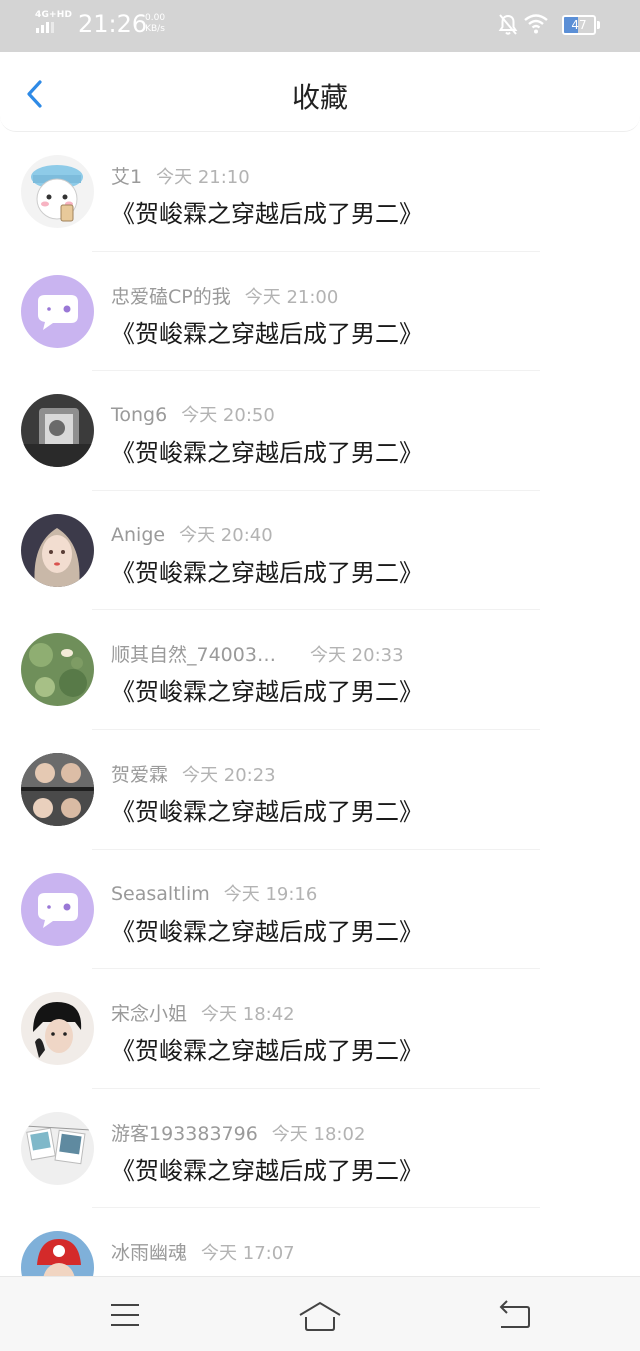 The height and width of the screenshot is (1351, 640). I want to click on user-name: 艾1, so click(126, 175).